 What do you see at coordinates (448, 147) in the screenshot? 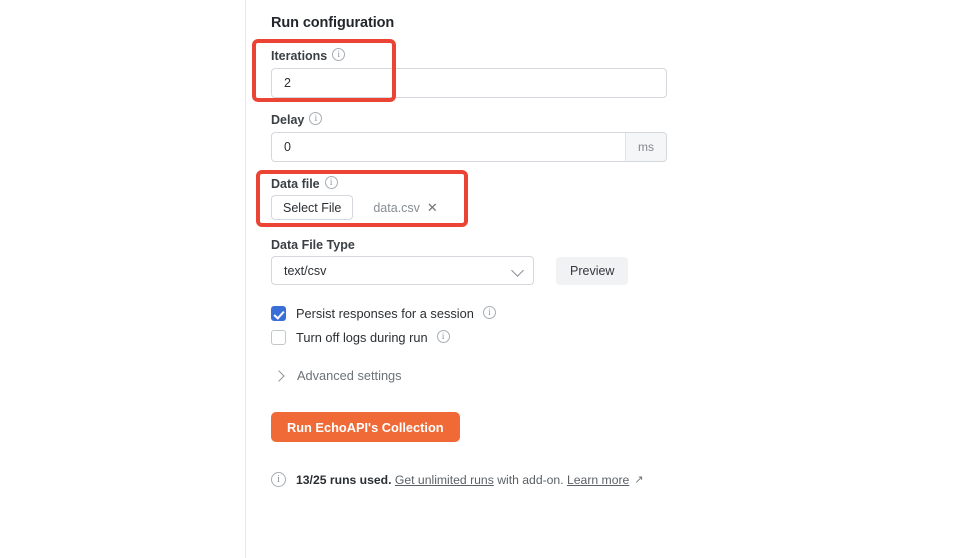
I see `delay-input` at bounding box center [448, 147].